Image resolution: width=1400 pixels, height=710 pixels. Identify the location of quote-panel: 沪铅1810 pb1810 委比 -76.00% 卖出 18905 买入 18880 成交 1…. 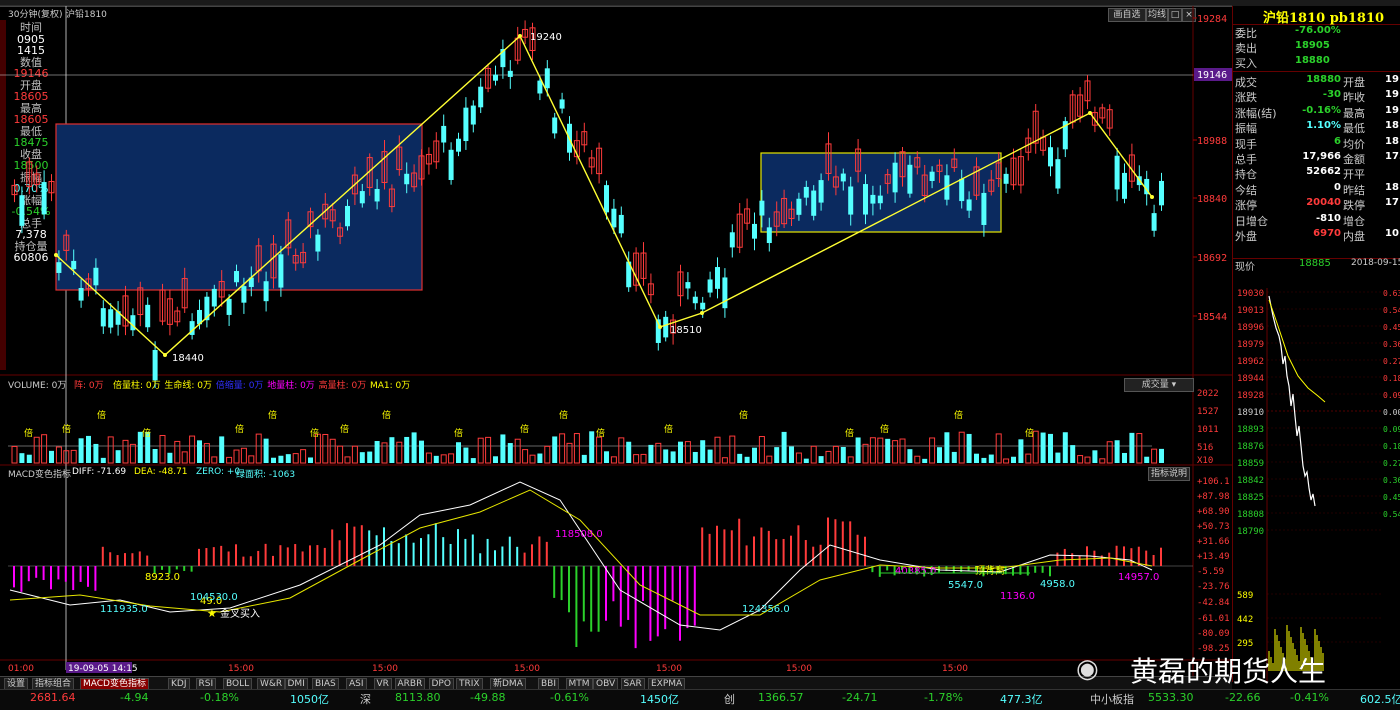
(1316, 344).